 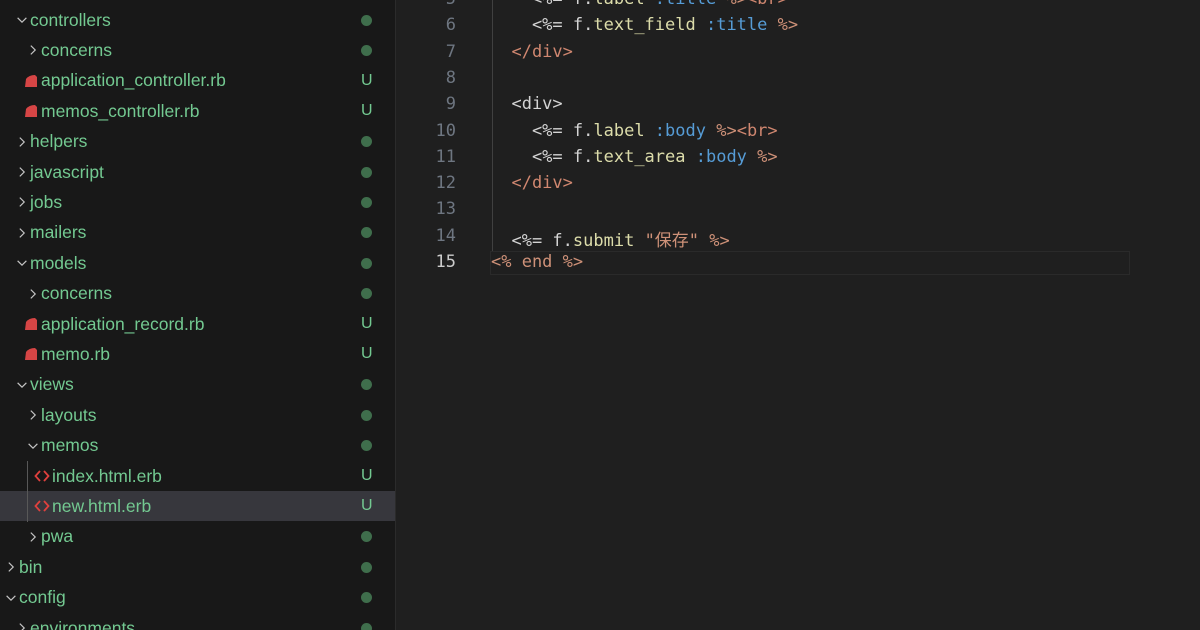 I want to click on line-number: 7, so click(x=450, y=51).